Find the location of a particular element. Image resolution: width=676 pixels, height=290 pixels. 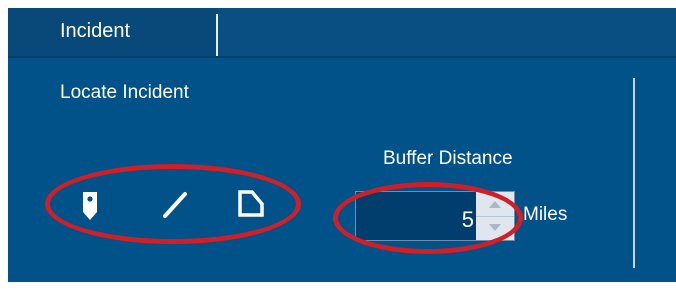

line-icon is located at coordinates (175, 205).